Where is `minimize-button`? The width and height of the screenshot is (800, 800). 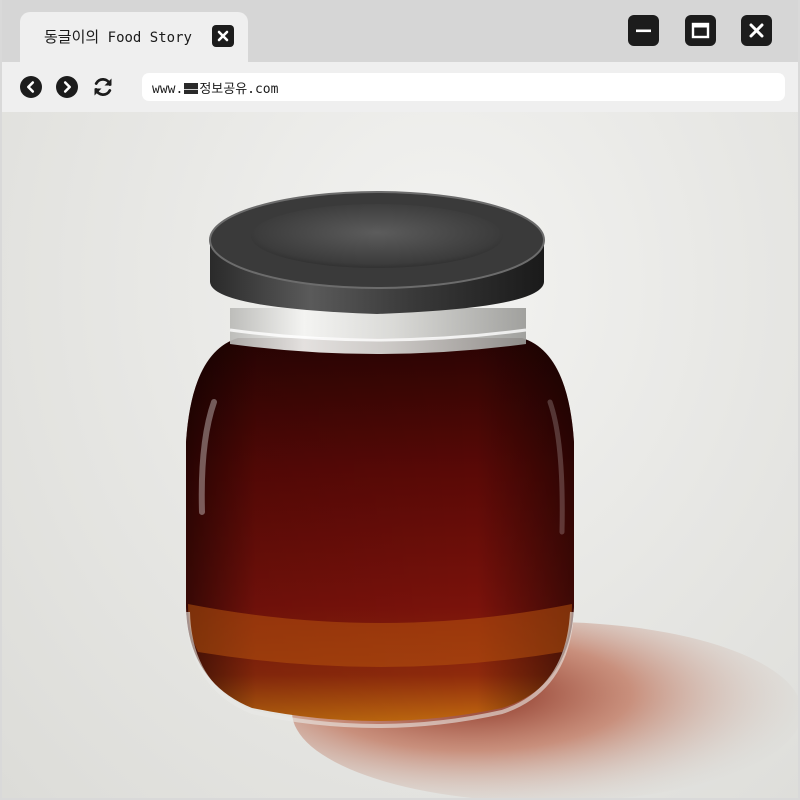 minimize-button is located at coordinates (643, 30).